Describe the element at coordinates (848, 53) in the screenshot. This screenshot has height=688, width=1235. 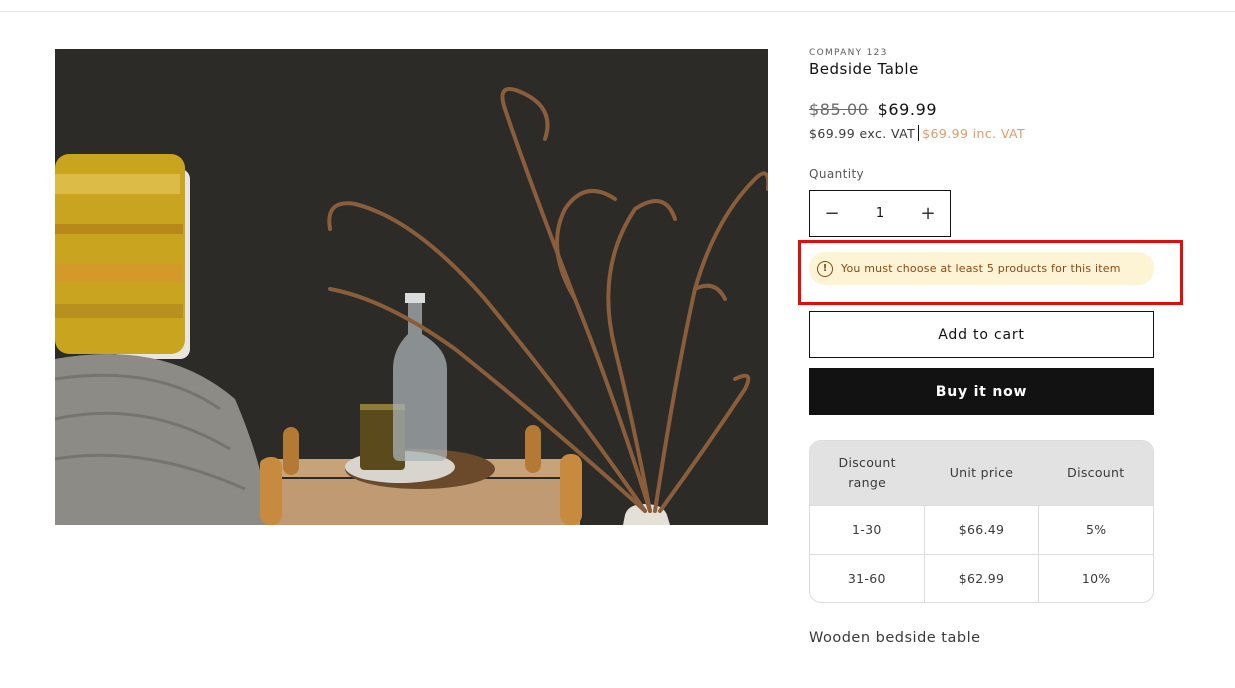
I see `product-vendor: COMPANY 123` at that location.